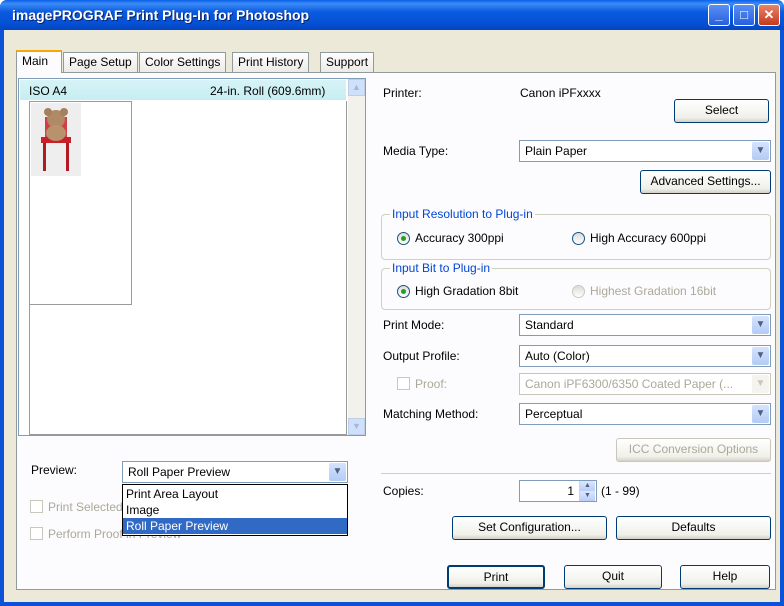 The image size is (784, 606). I want to click on preview-option-print-area: Print Area Layout, so click(235, 494).